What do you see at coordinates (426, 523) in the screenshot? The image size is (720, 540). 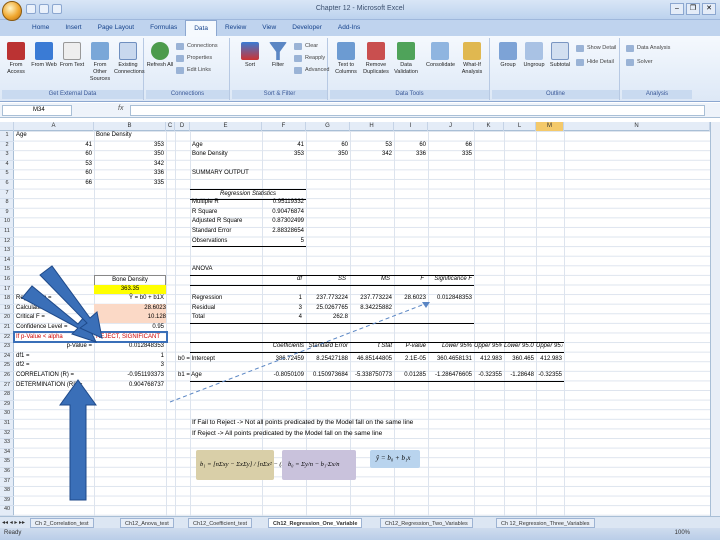 I see `sheet-tab-regression-two: Ch12_Regression_Two_Variables` at bounding box center [426, 523].